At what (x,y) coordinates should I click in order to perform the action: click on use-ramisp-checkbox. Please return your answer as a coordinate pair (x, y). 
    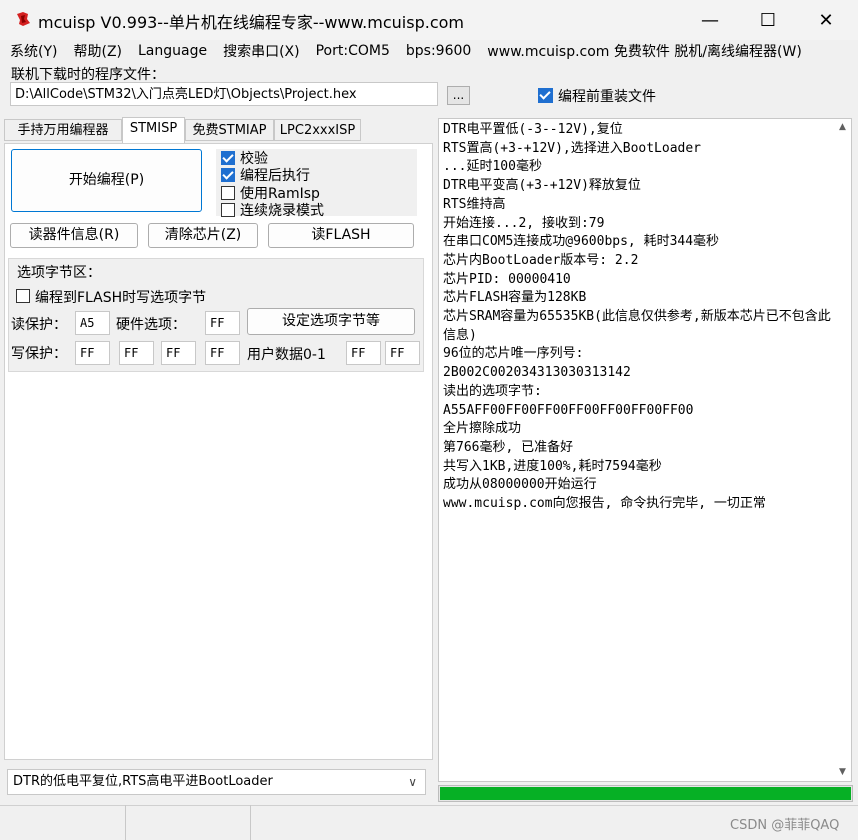
    Looking at the image, I should click on (228, 193).